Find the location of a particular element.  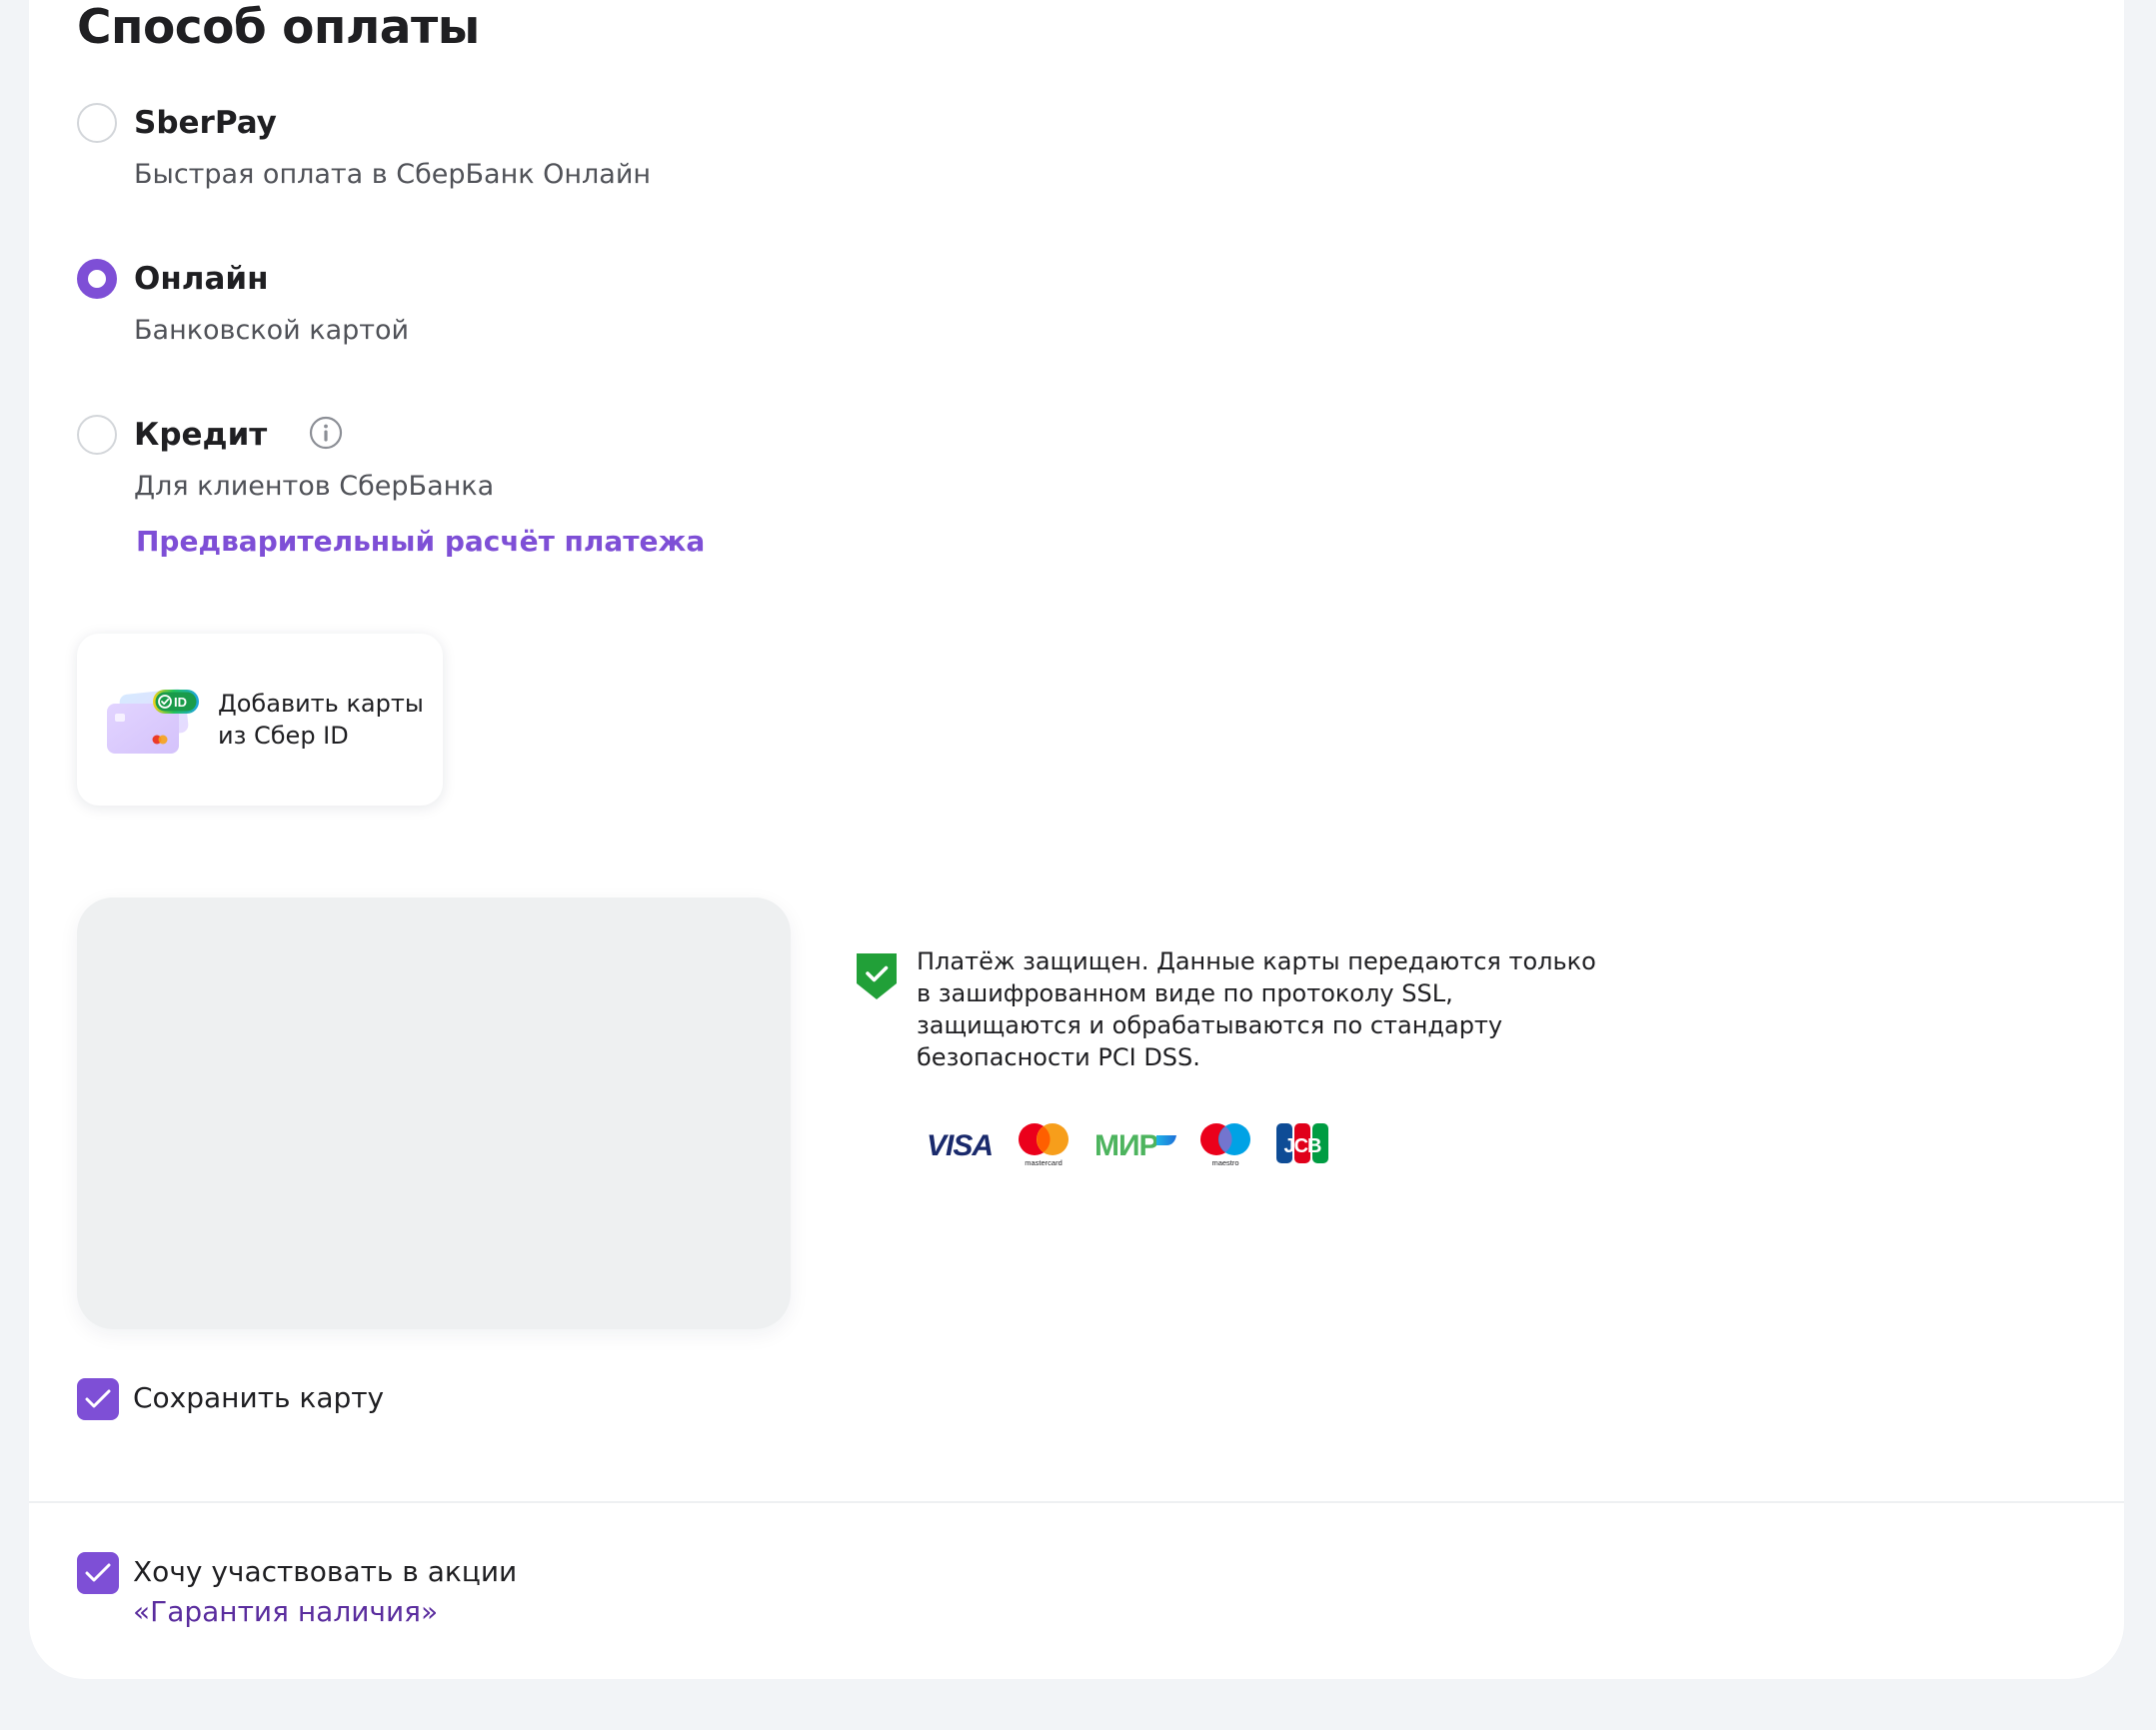

promo-availability-guarantee-link: «Гарантия наличия» is located at coordinates (285, 1612).